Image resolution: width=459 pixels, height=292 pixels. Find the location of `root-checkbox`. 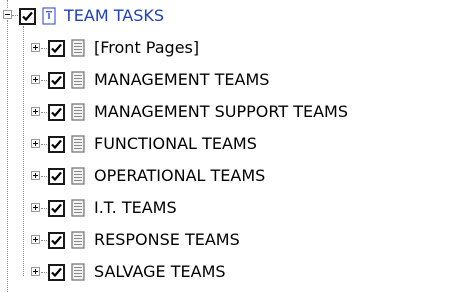

root-checkbox is located at coordinates (27, 16).